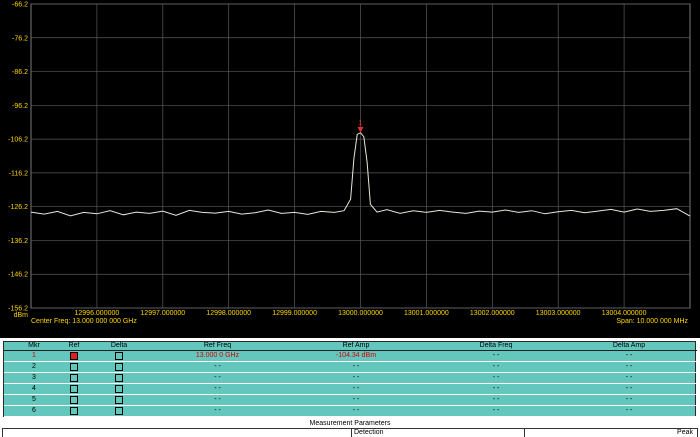  Describe the element at coordinates (74, 346) in the screenshot. I see `col-header-ref: Ref` at that location.